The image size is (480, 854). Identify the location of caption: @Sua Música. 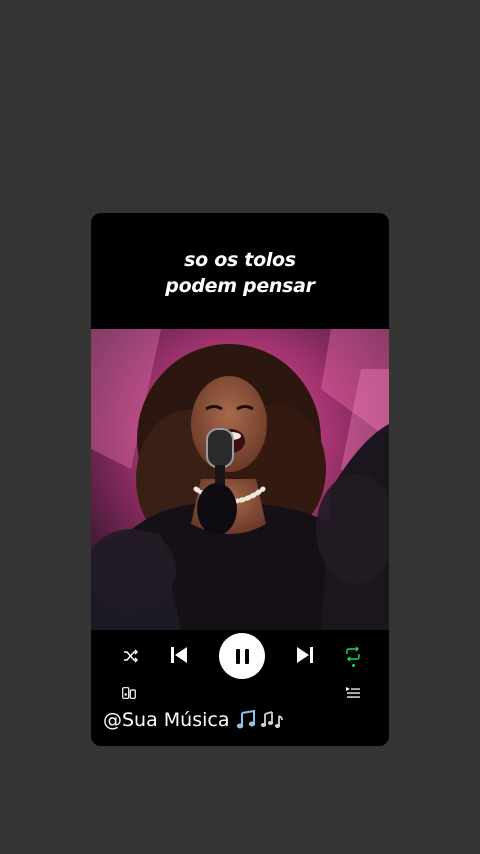
(193, 720).